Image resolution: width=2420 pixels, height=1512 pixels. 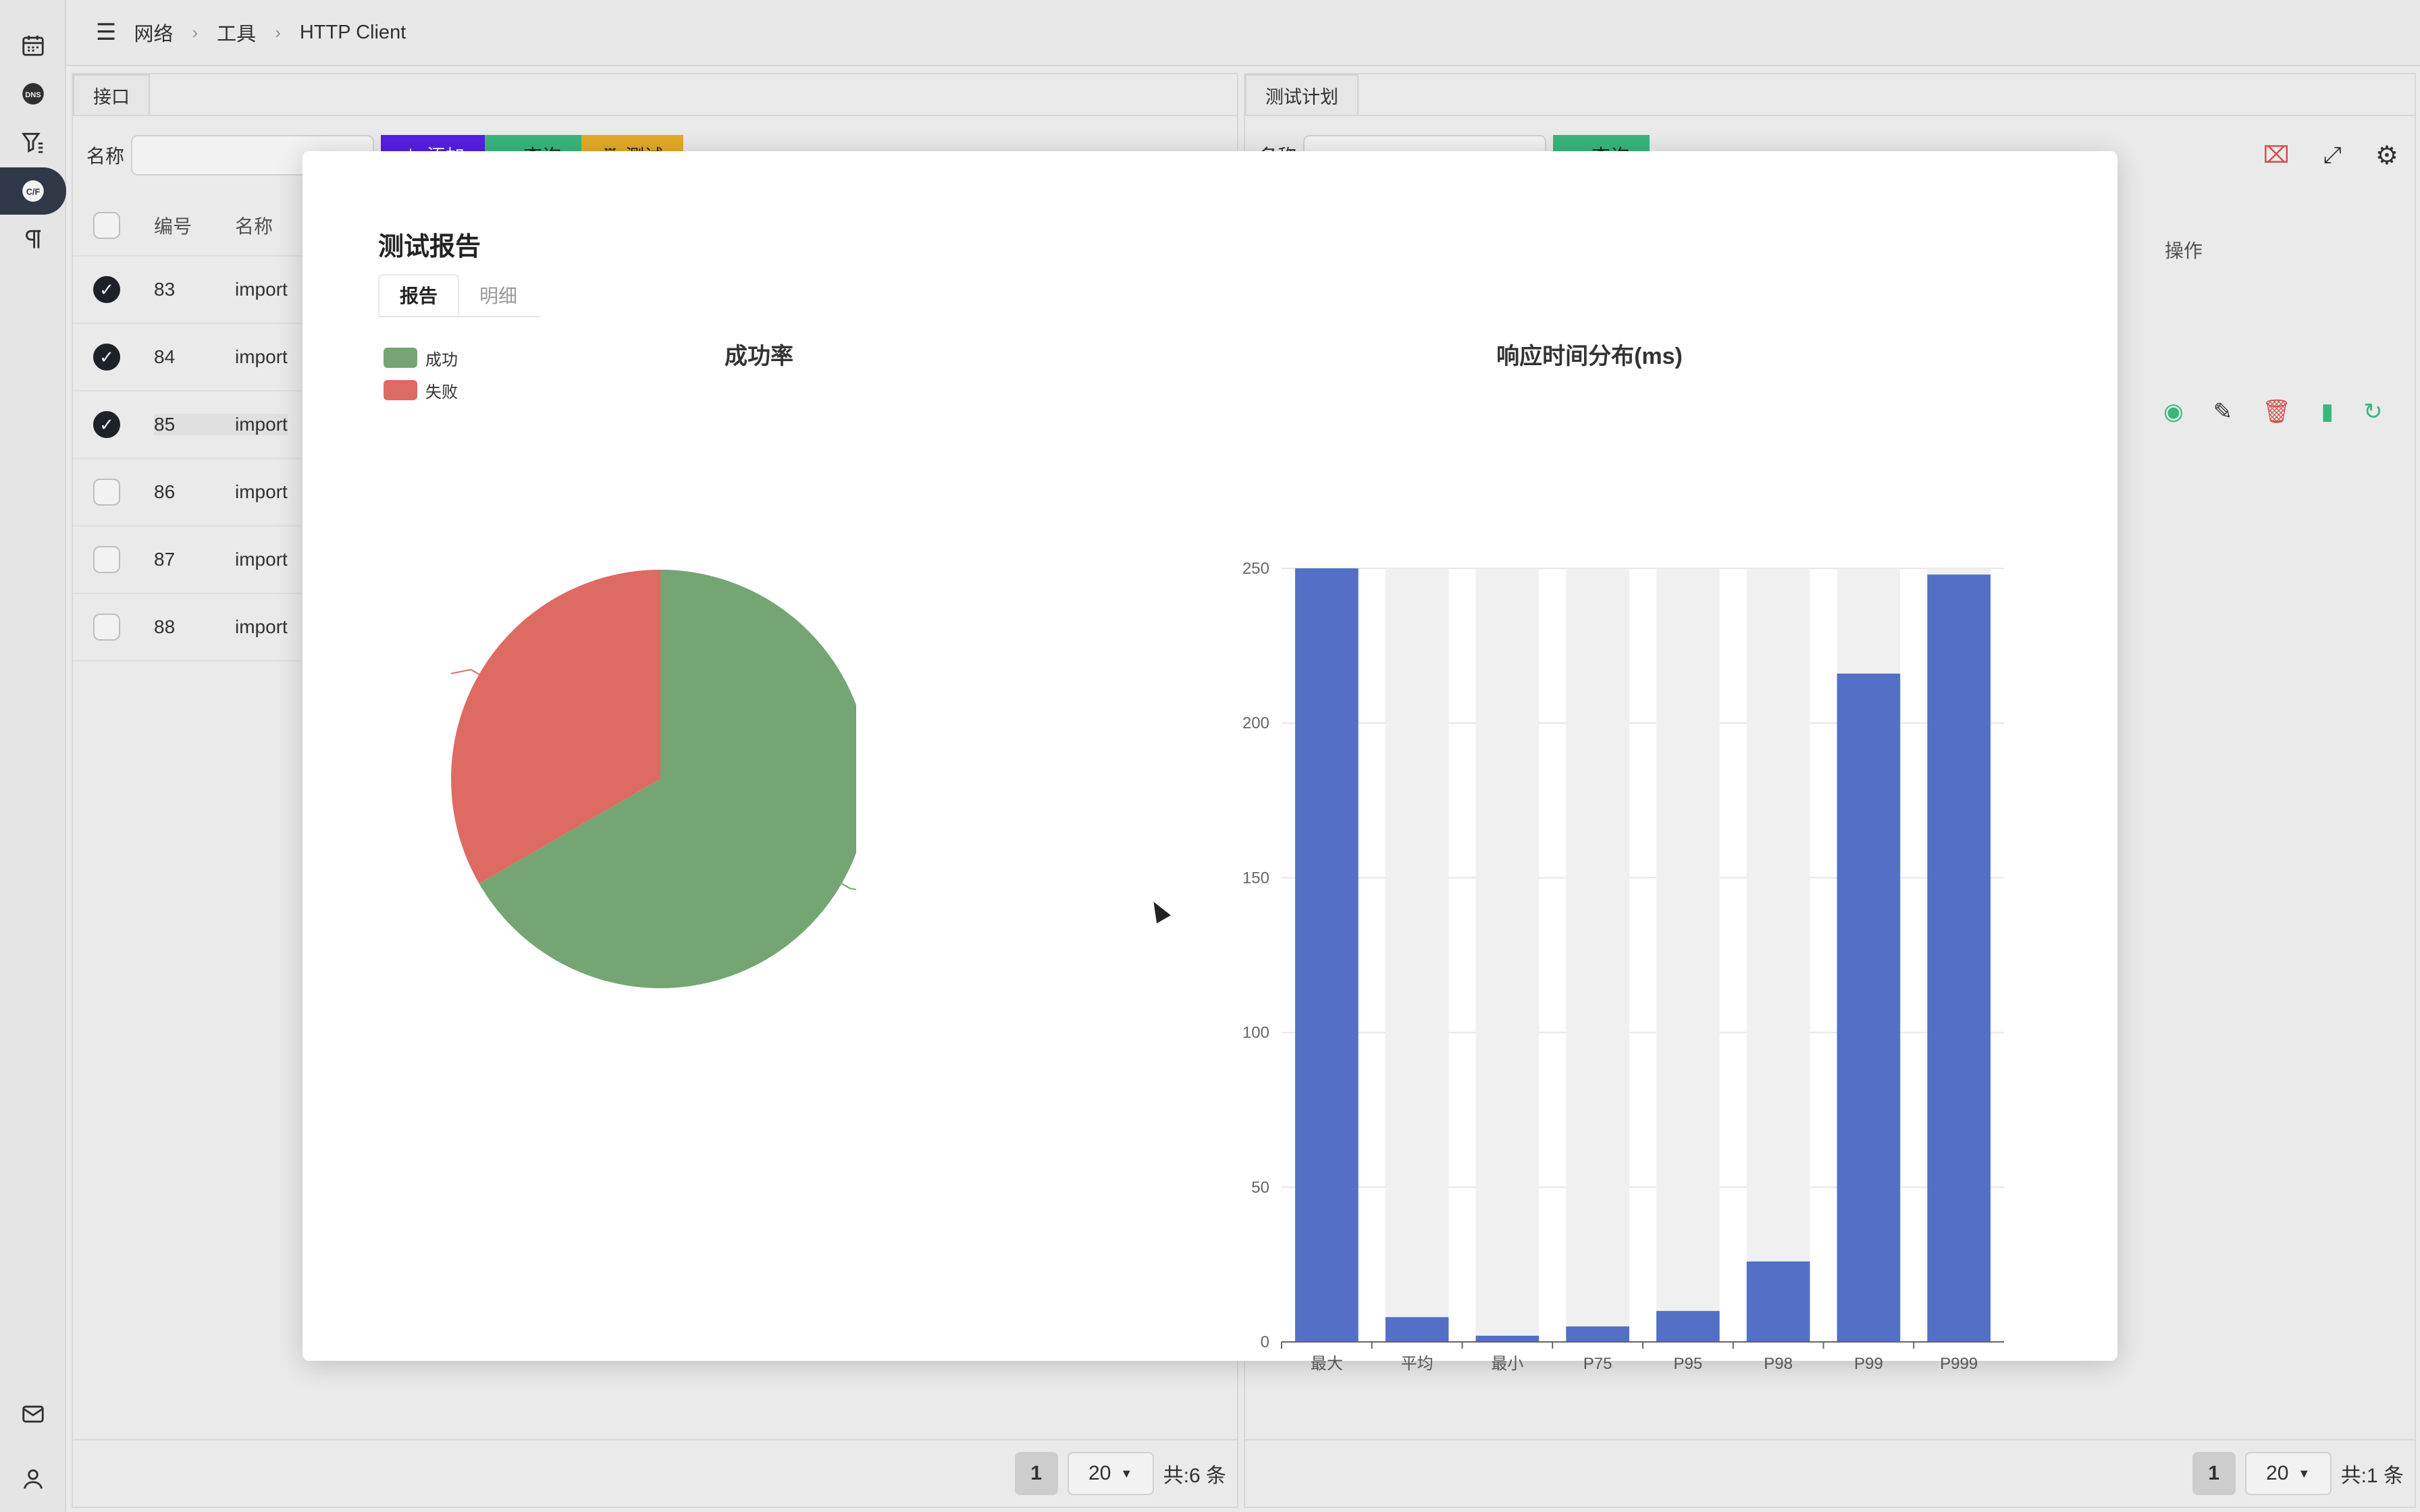 What do you see at coordinates (1959, 1364) in the screenshot?
I see `x-tick-label: P999` at bounding box center [1959, 1364].